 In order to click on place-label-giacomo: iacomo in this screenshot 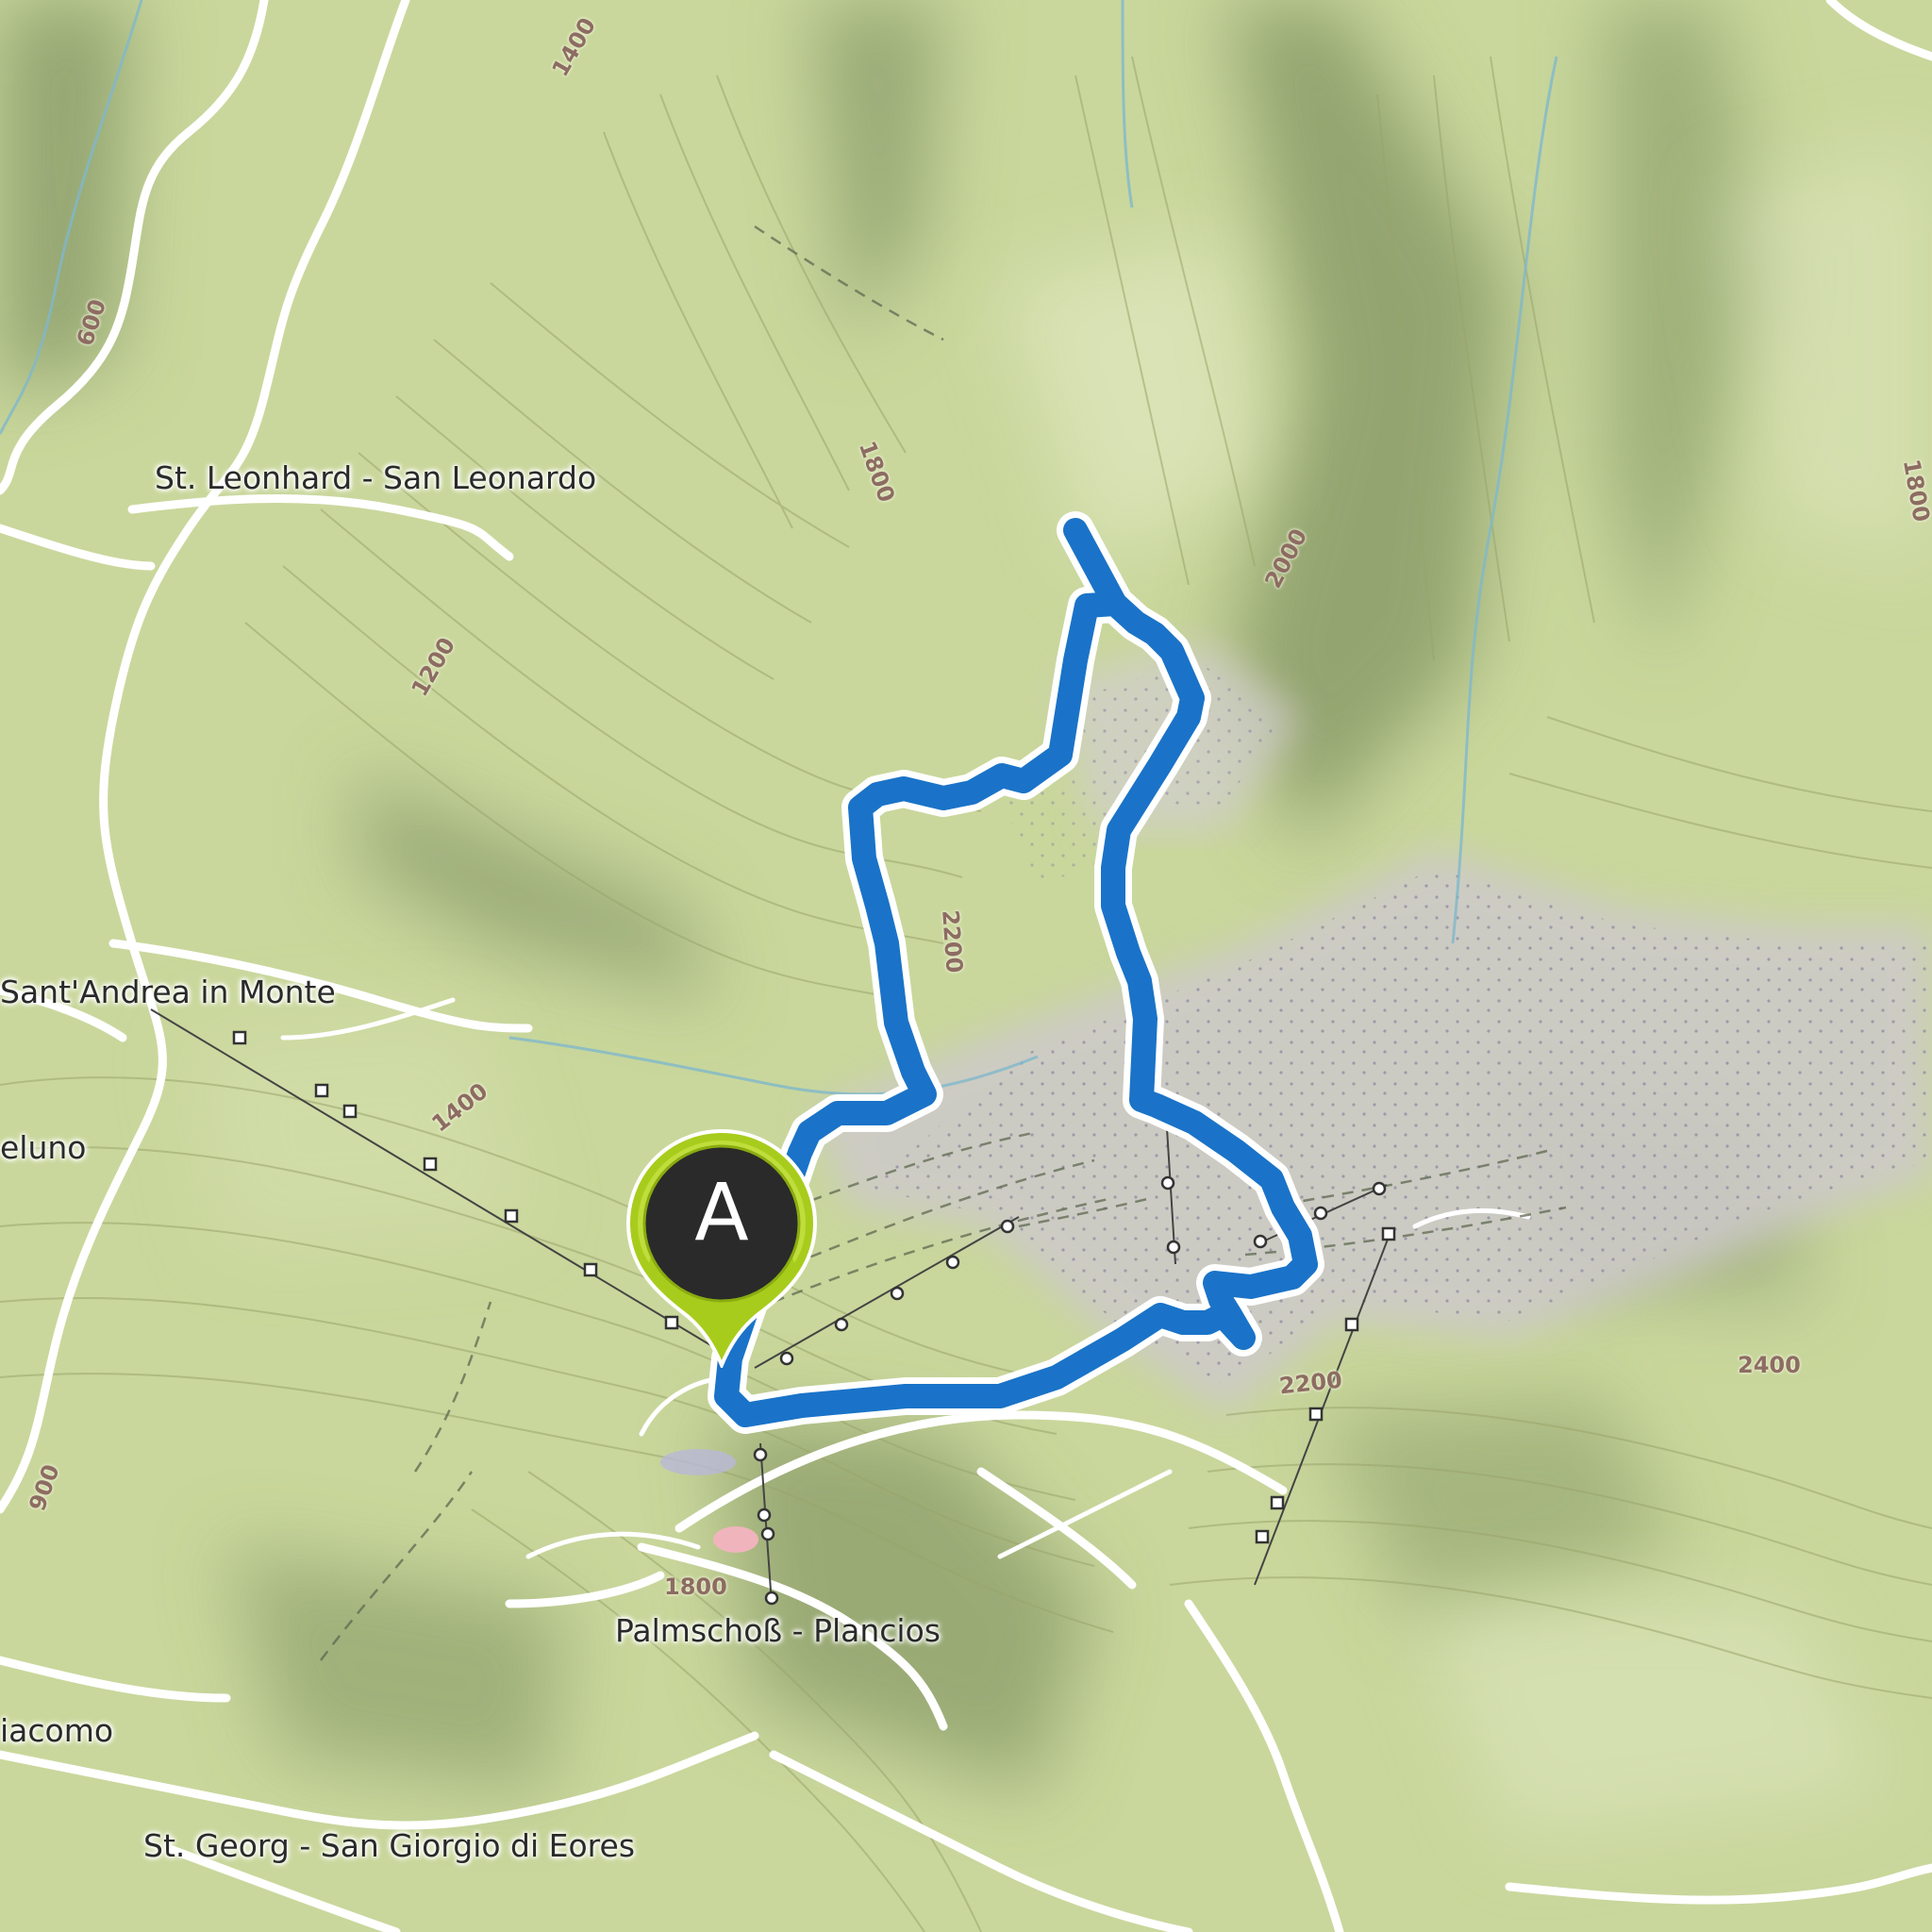, I will do `click(57, 1731)`.